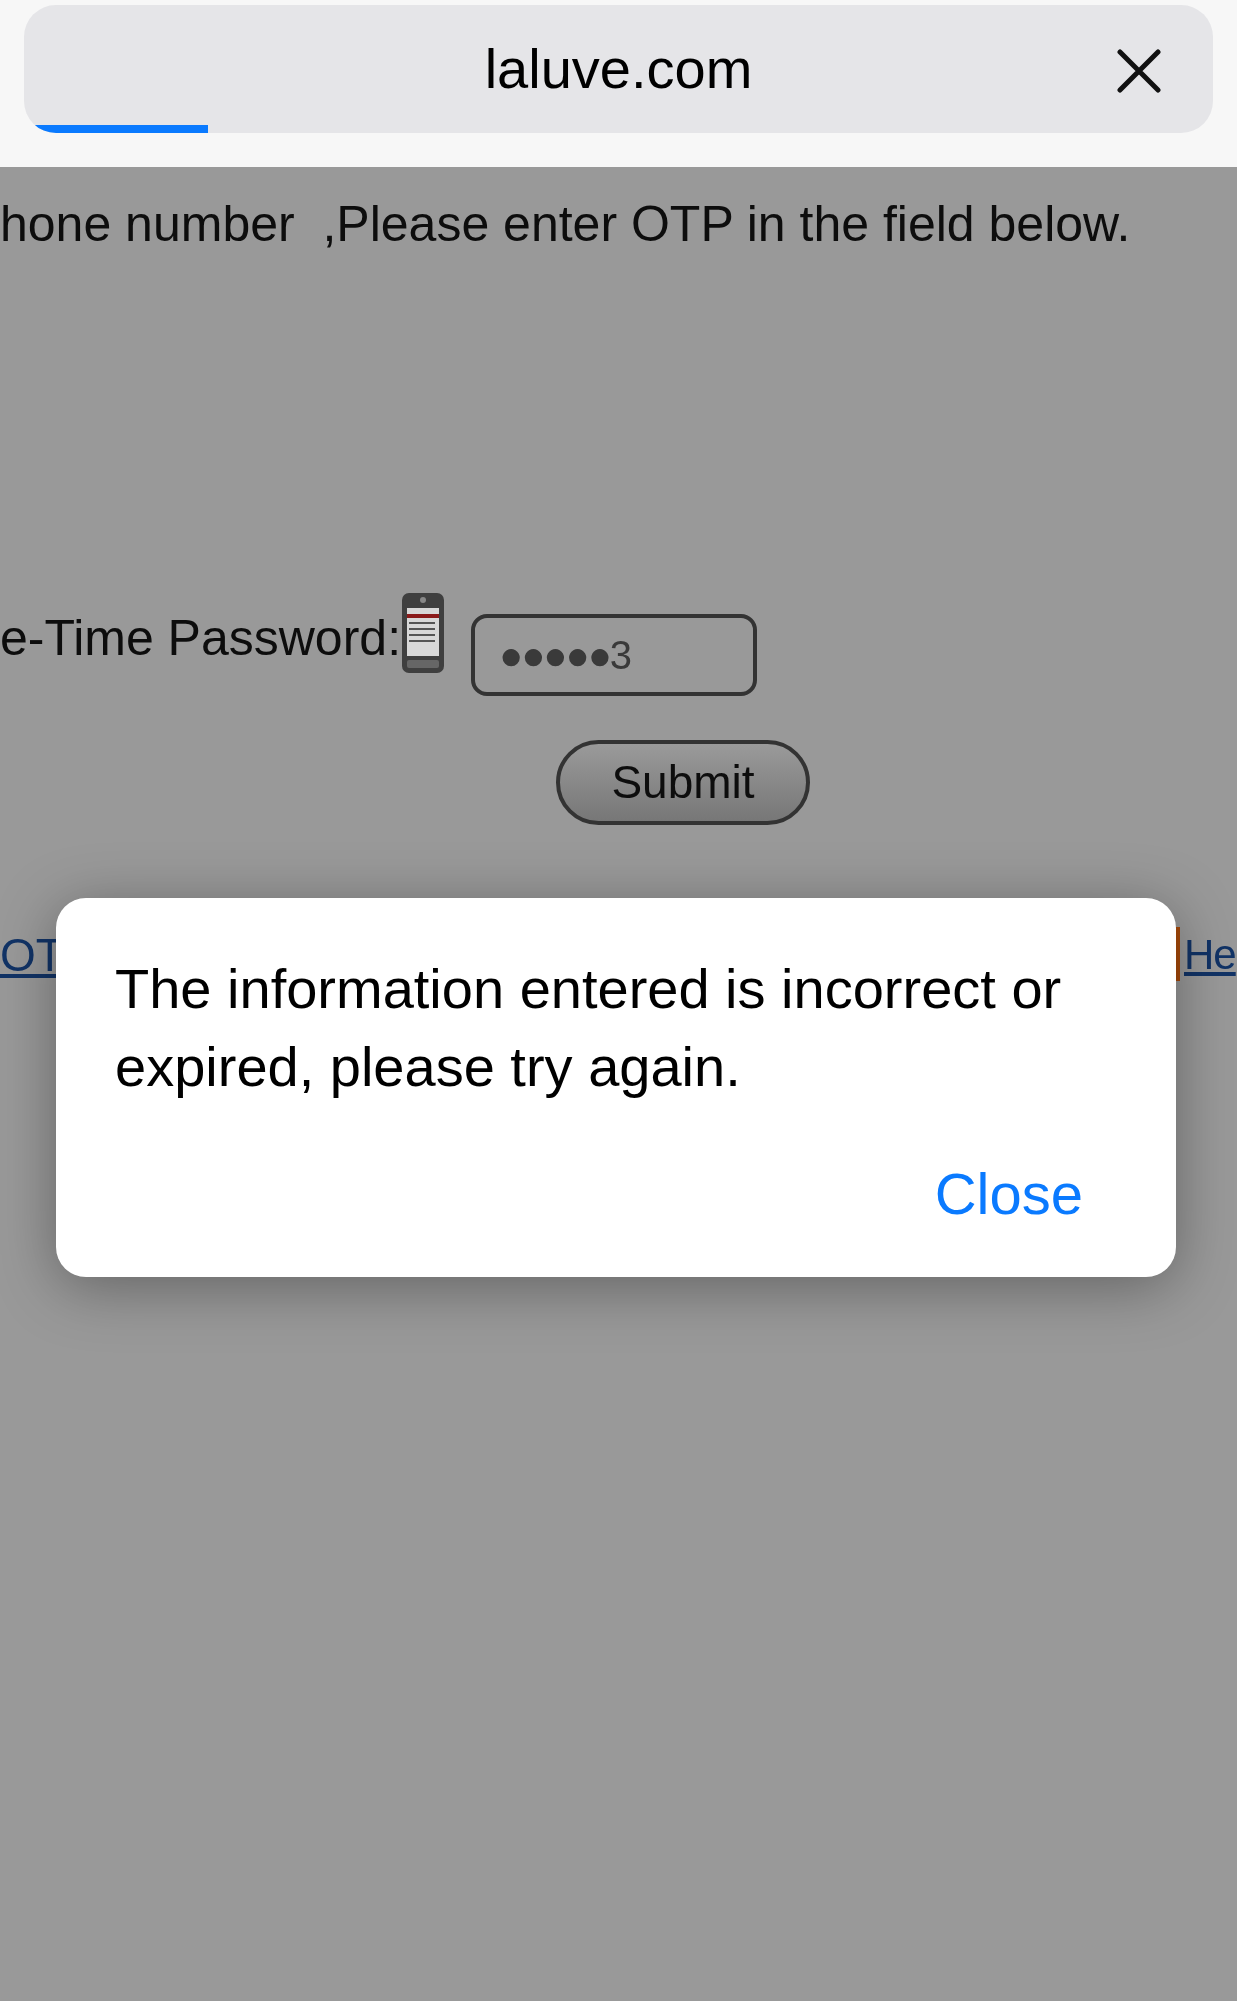  I want to click on close-icon, so click(1139, 71).